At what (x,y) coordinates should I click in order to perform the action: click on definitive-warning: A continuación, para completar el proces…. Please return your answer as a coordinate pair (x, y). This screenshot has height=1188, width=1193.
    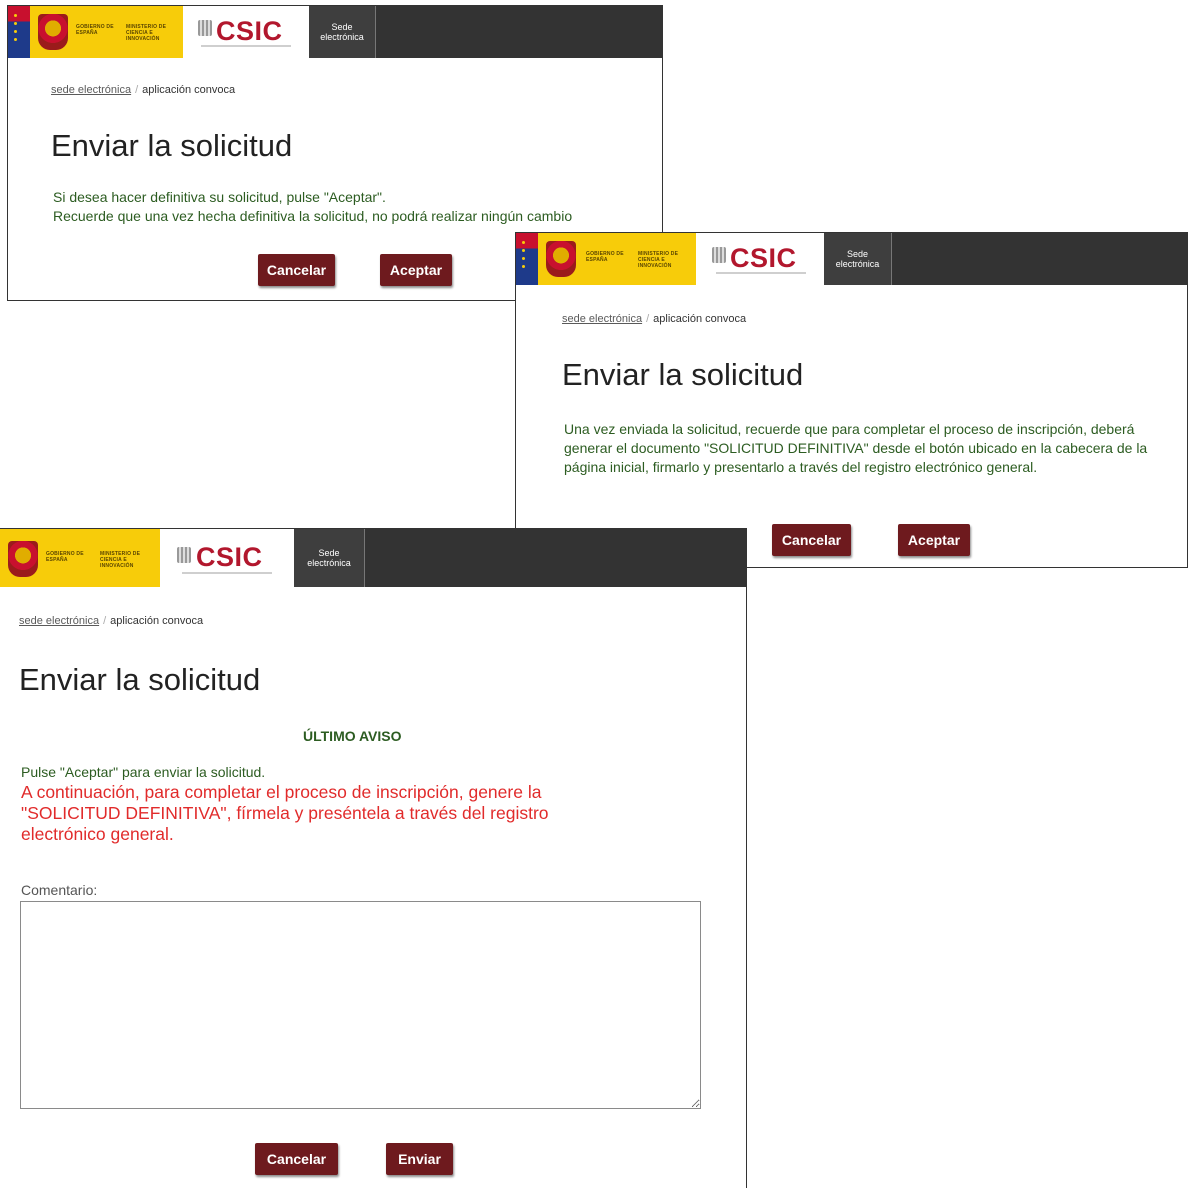
    Looking at the image, I should click on (285, 813).